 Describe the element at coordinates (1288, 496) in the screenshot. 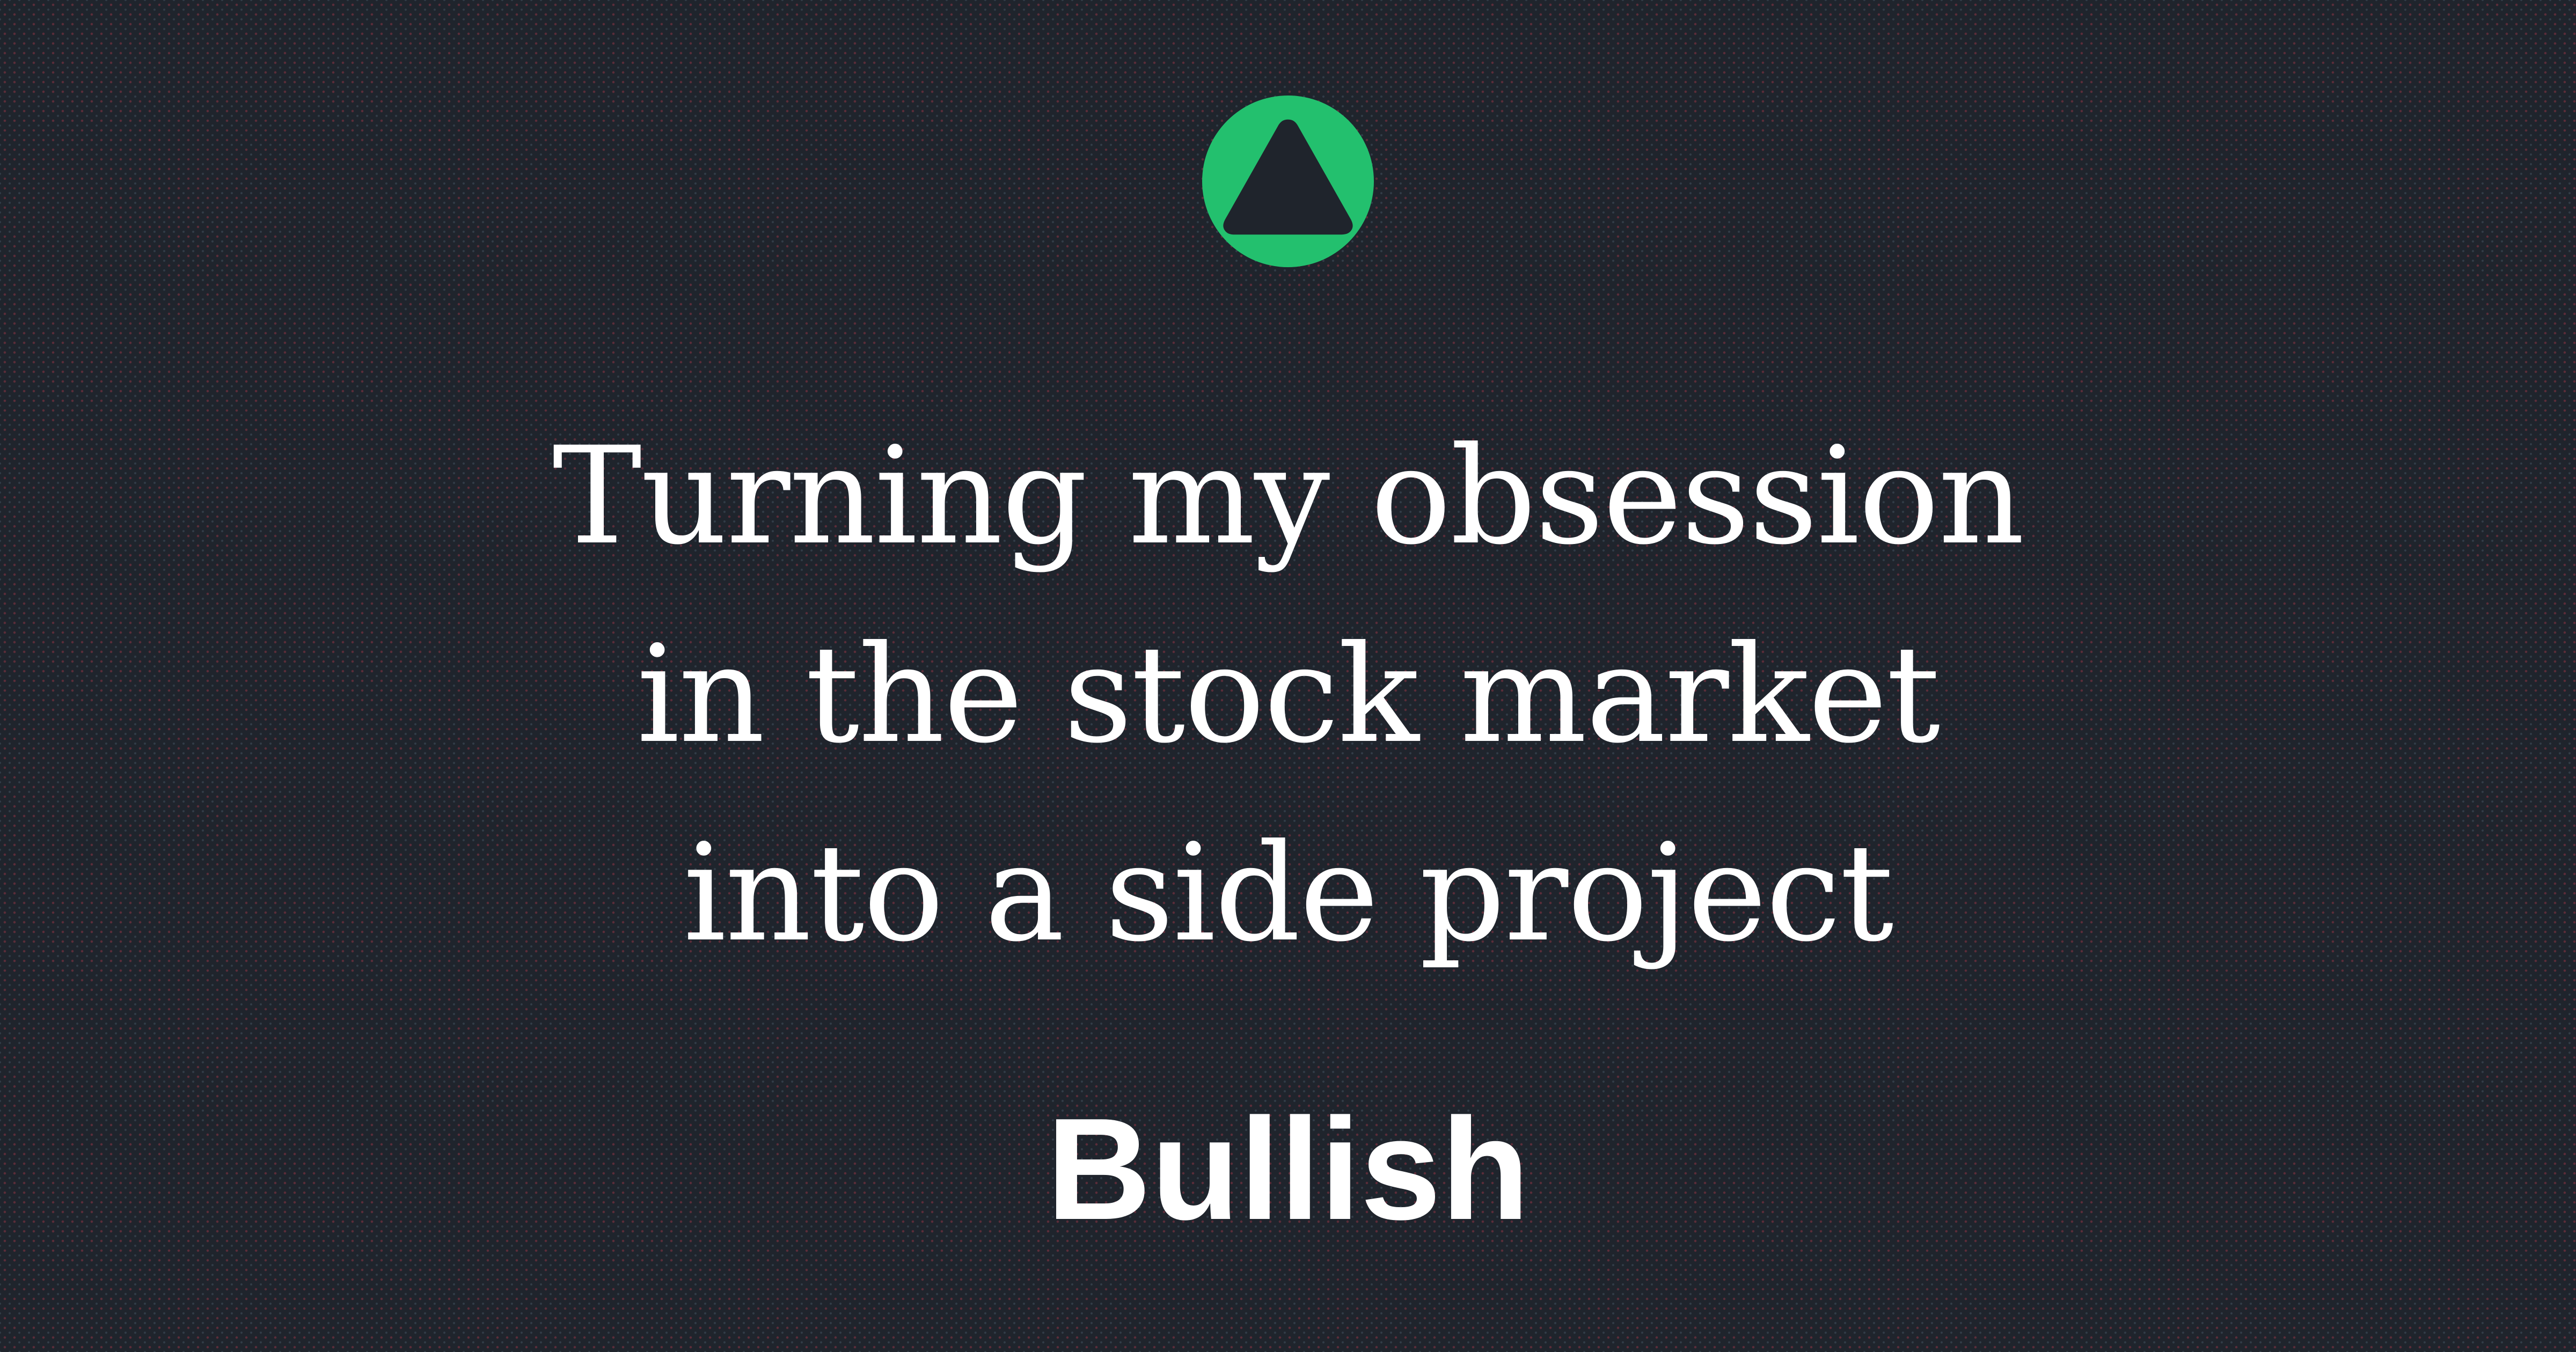

I see `headline-line-1: Turning my obsession` at that location.